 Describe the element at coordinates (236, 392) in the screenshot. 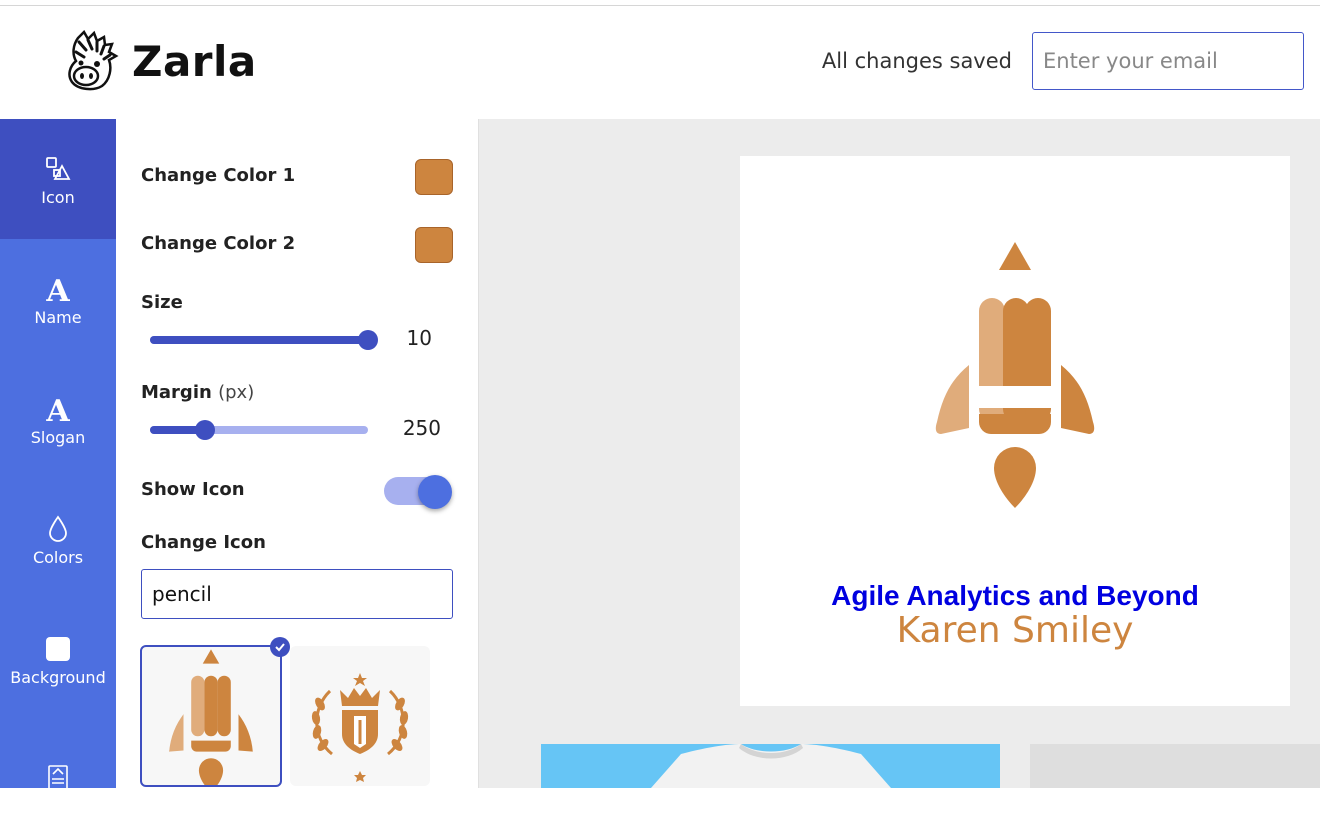

I see `margin-unit: (px)` at that location.